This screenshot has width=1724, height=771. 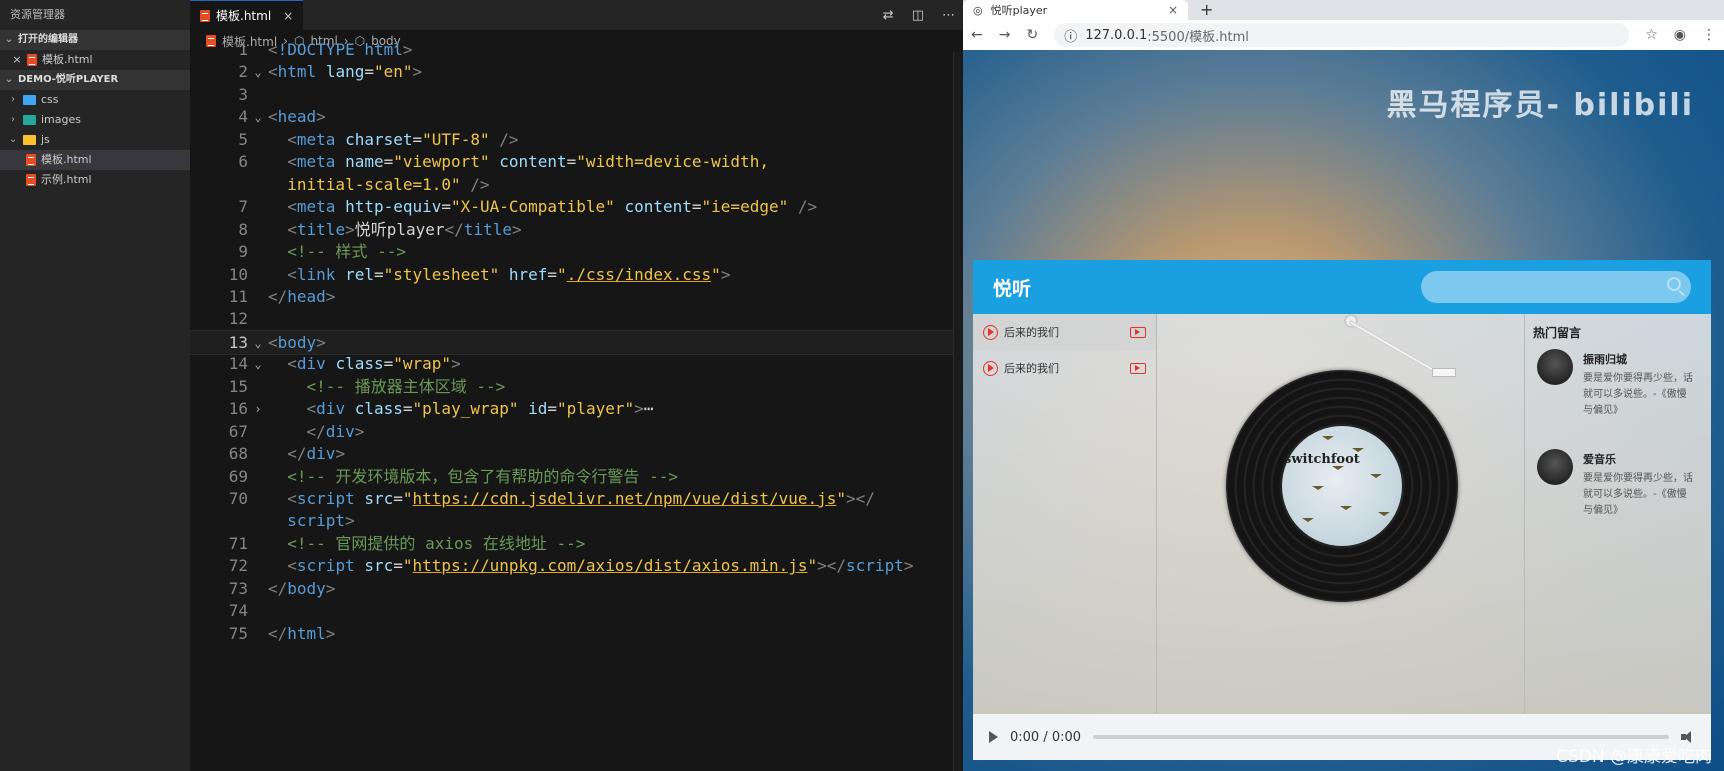 What do you see at coordinates (918, 15) in the screenshot?
I see `split-editor-icon: ◫` at bounding box center [918, 15].